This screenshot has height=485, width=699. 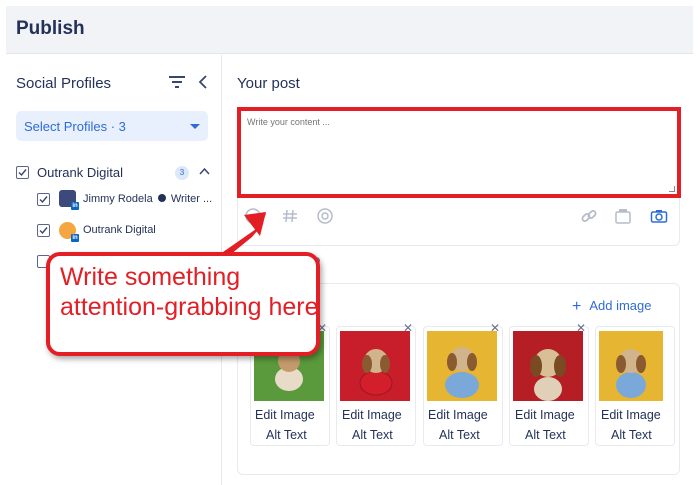 I want to click on annotation-callout: Write something attention-grabbing here, so click(x=183, y=304).